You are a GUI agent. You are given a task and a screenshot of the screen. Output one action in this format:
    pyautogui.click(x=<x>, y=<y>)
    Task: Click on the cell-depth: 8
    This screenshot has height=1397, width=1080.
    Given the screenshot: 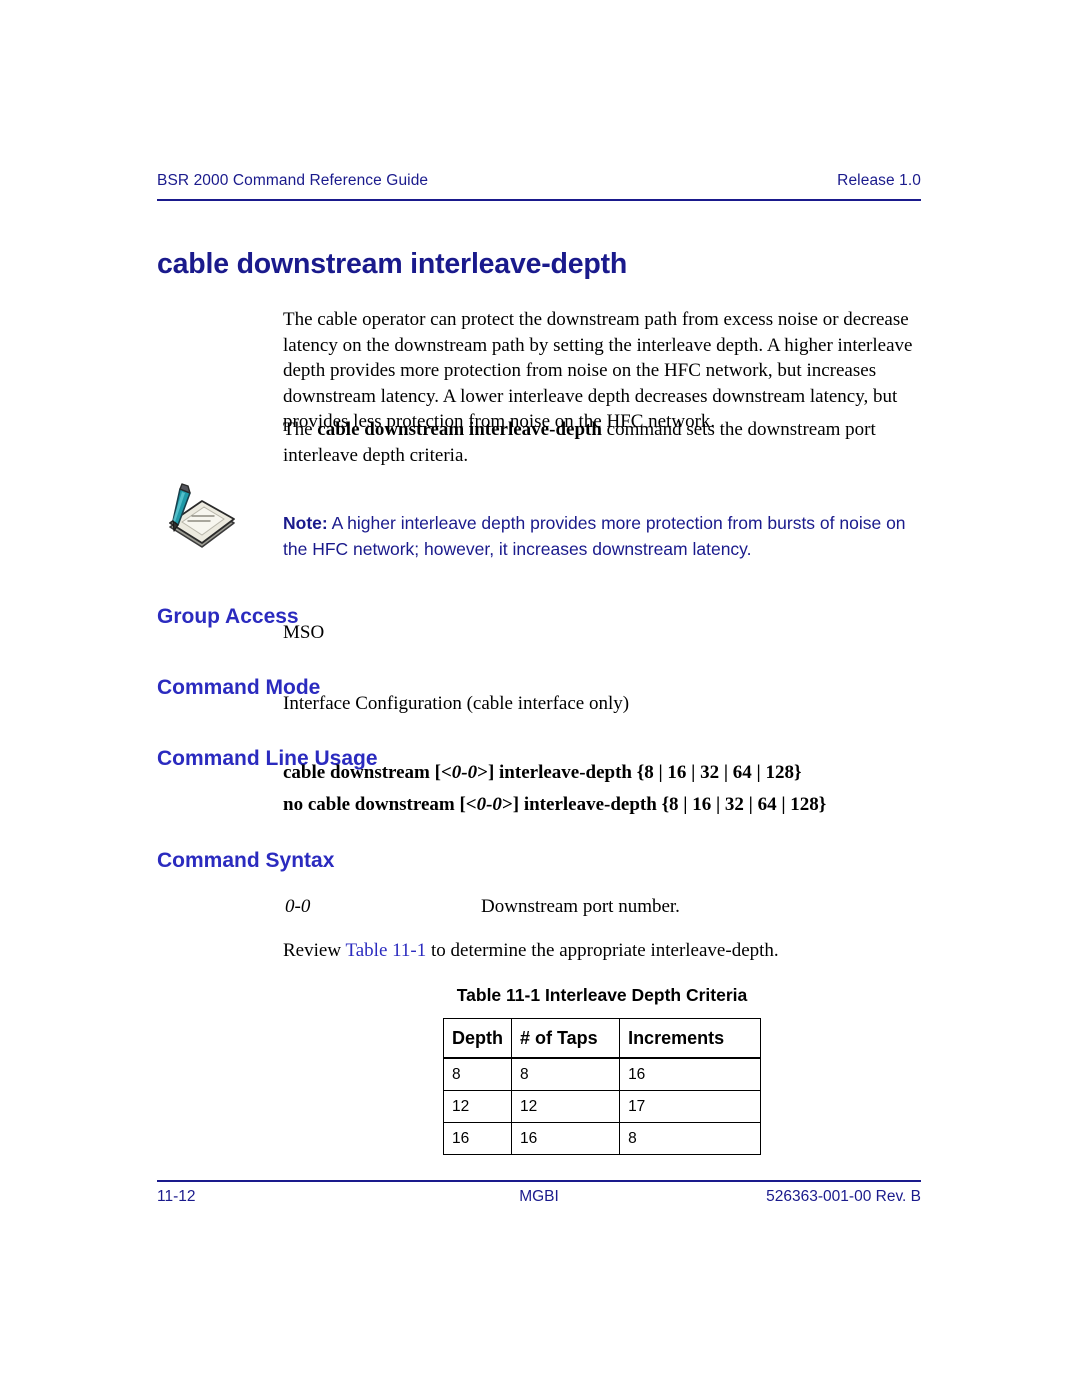 What is the action you would take?
    pyautogui.click(x=477, y=1074)
    